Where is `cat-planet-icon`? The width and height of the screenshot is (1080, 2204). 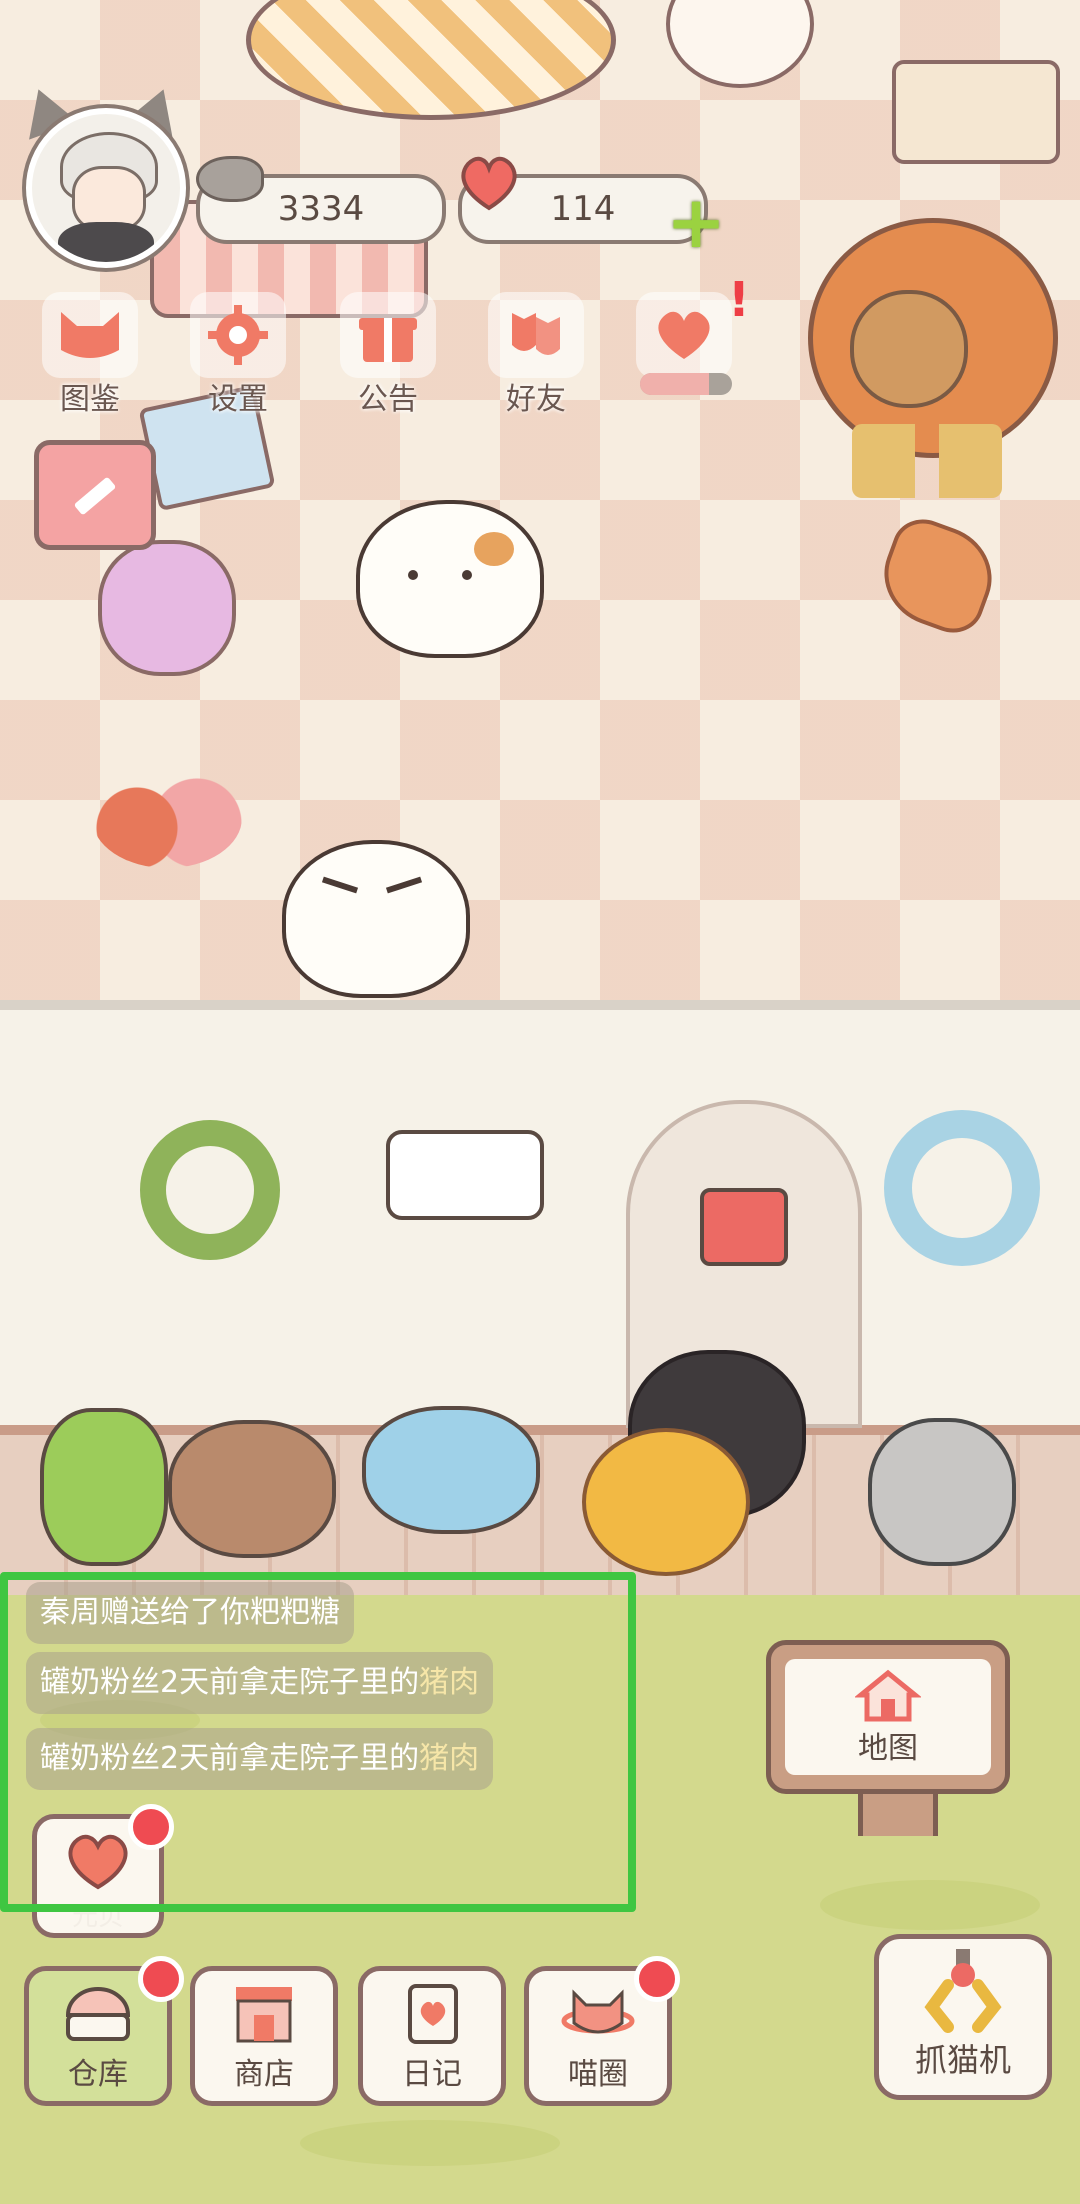
cat-planet-icon is located at coordinates (598, 2014).